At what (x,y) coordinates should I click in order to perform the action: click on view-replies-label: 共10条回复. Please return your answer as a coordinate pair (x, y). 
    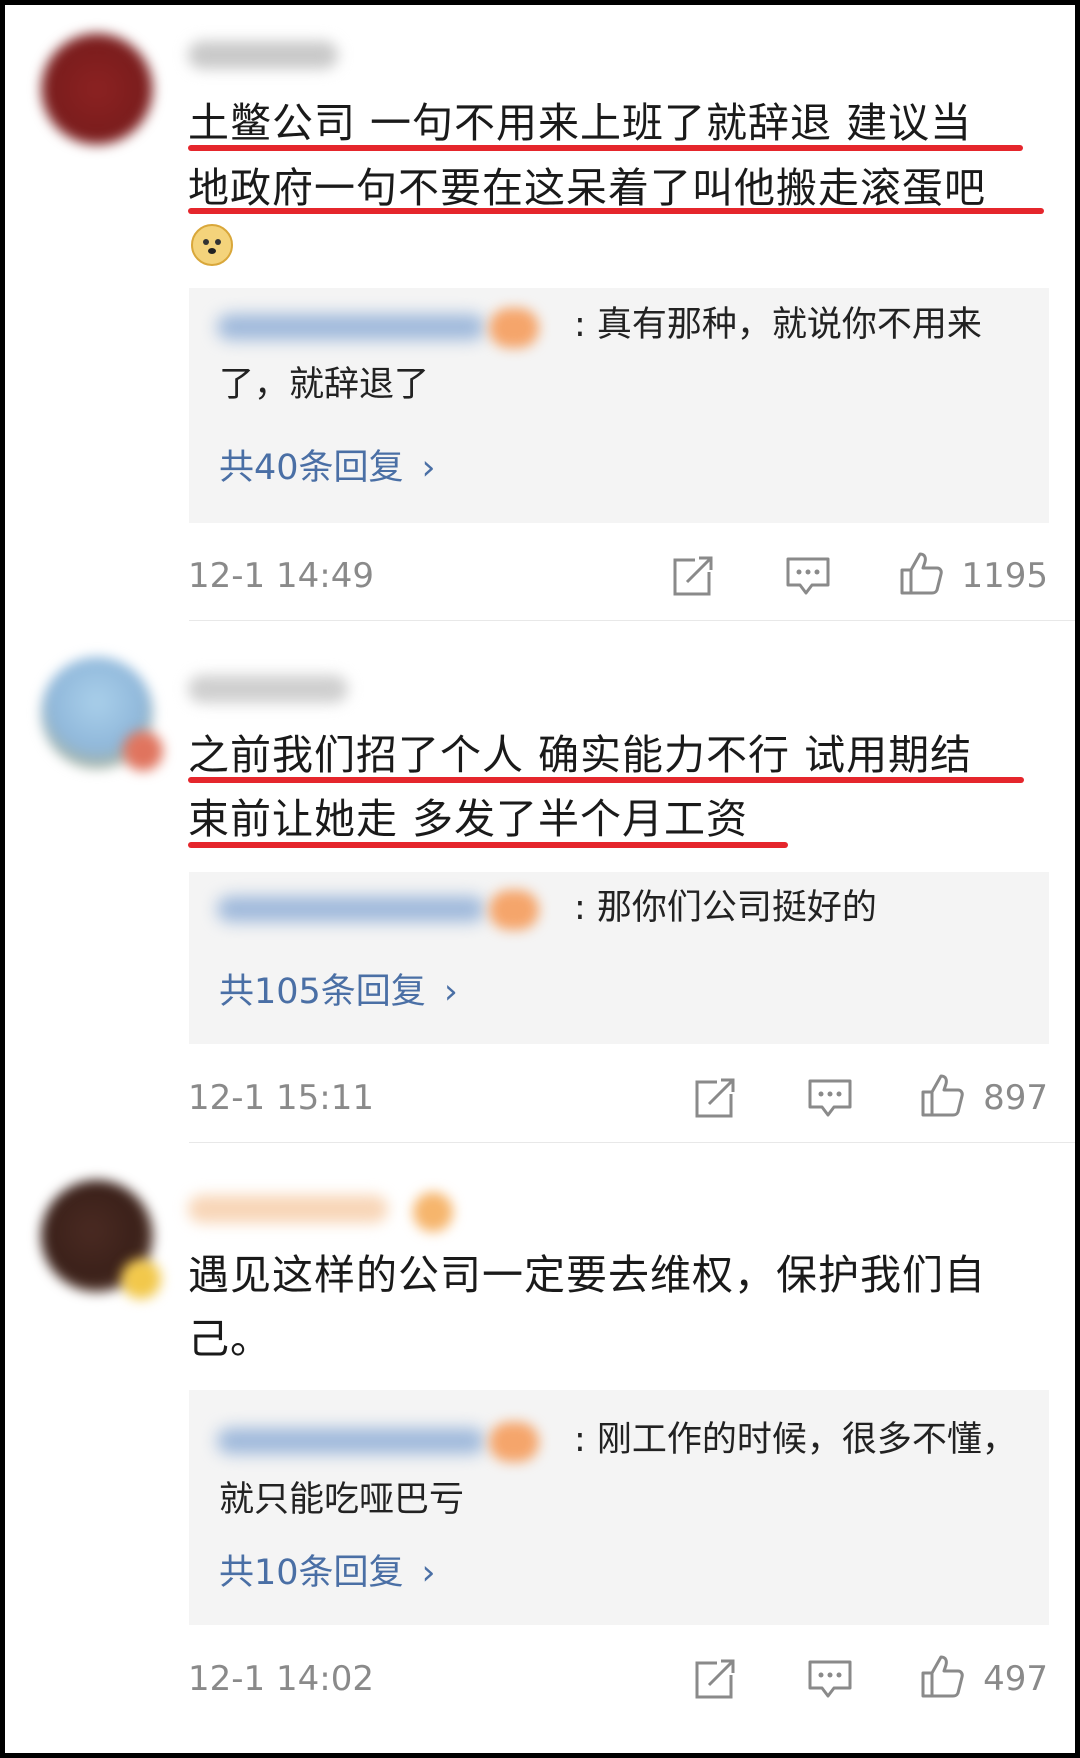
    Looking at the image, I should click on (311, 1573).